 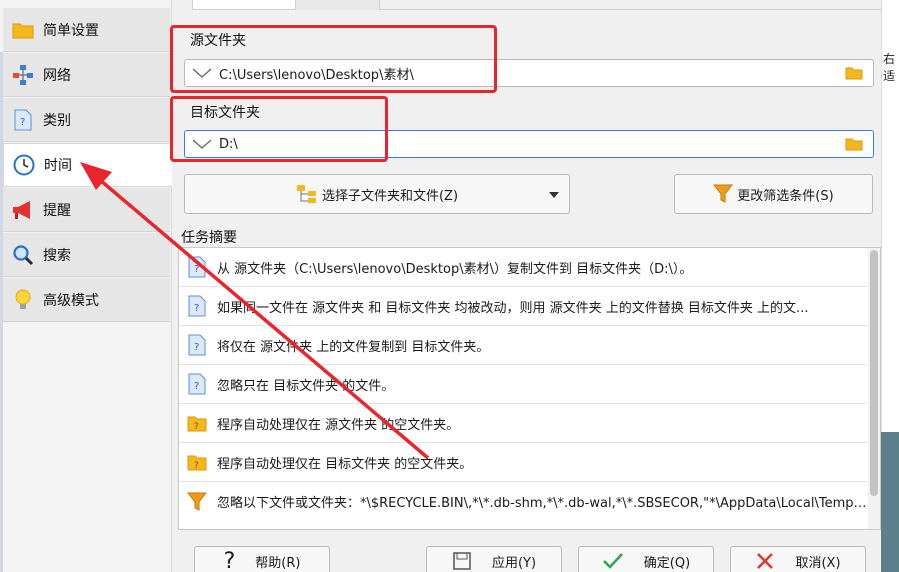 I want to click on ok-button: 确定(Q), so click(x=646, y=559).